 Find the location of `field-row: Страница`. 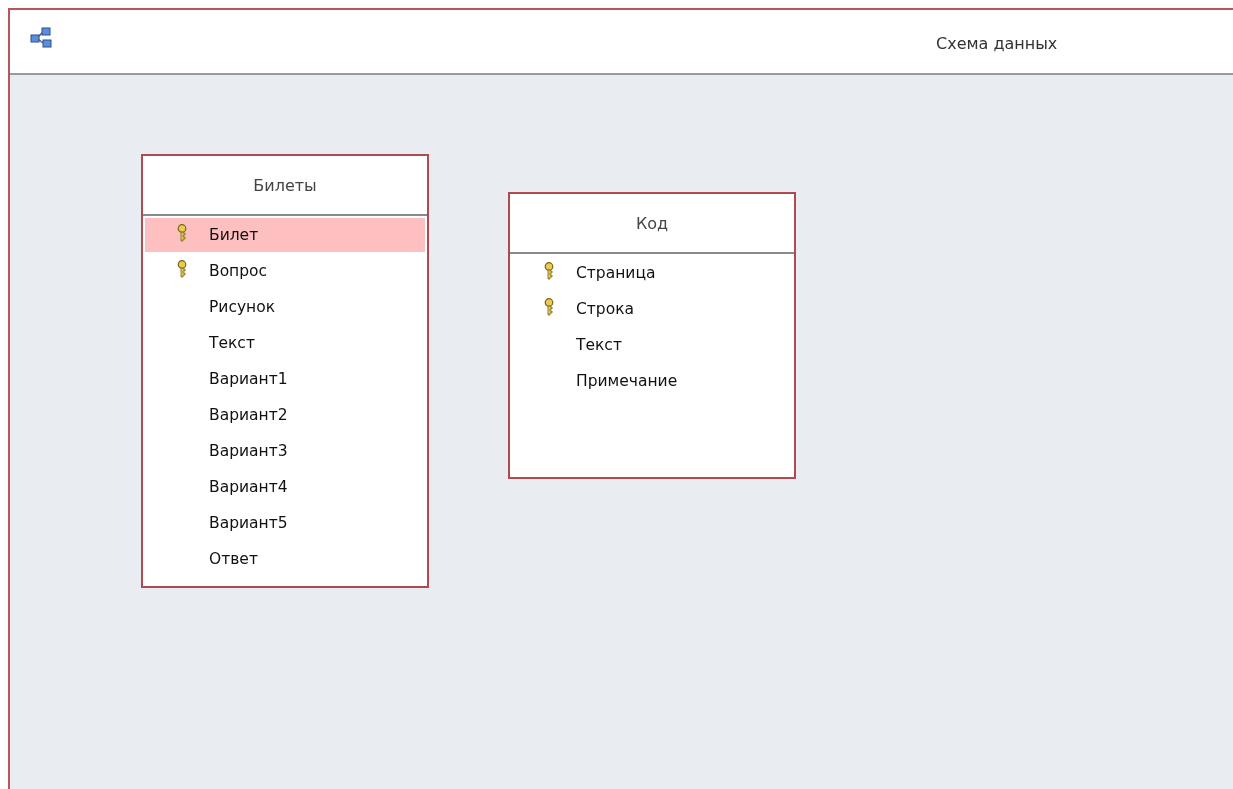

field-row: Страница is located at coordinates (652, 273).